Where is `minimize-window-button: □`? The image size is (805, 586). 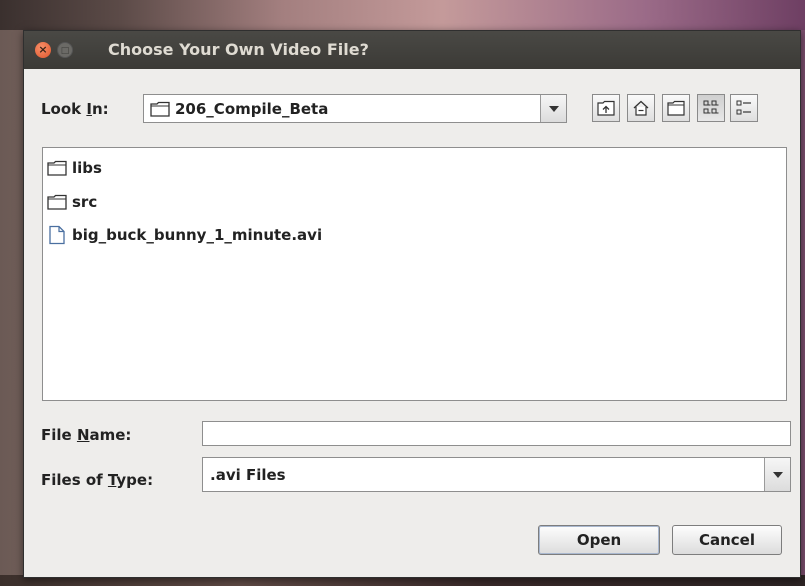
minimize-window-button: □ is located at coordinates (65, 50).